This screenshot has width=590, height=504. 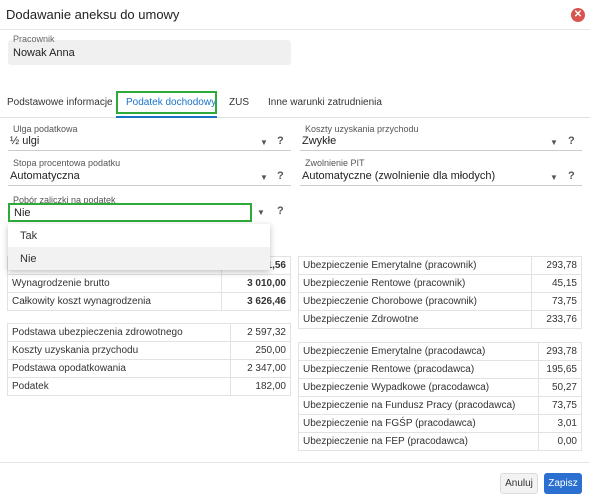 I want to click on ulga-select: ½ ulgi ▼ ?, so click(x=149, y=142).